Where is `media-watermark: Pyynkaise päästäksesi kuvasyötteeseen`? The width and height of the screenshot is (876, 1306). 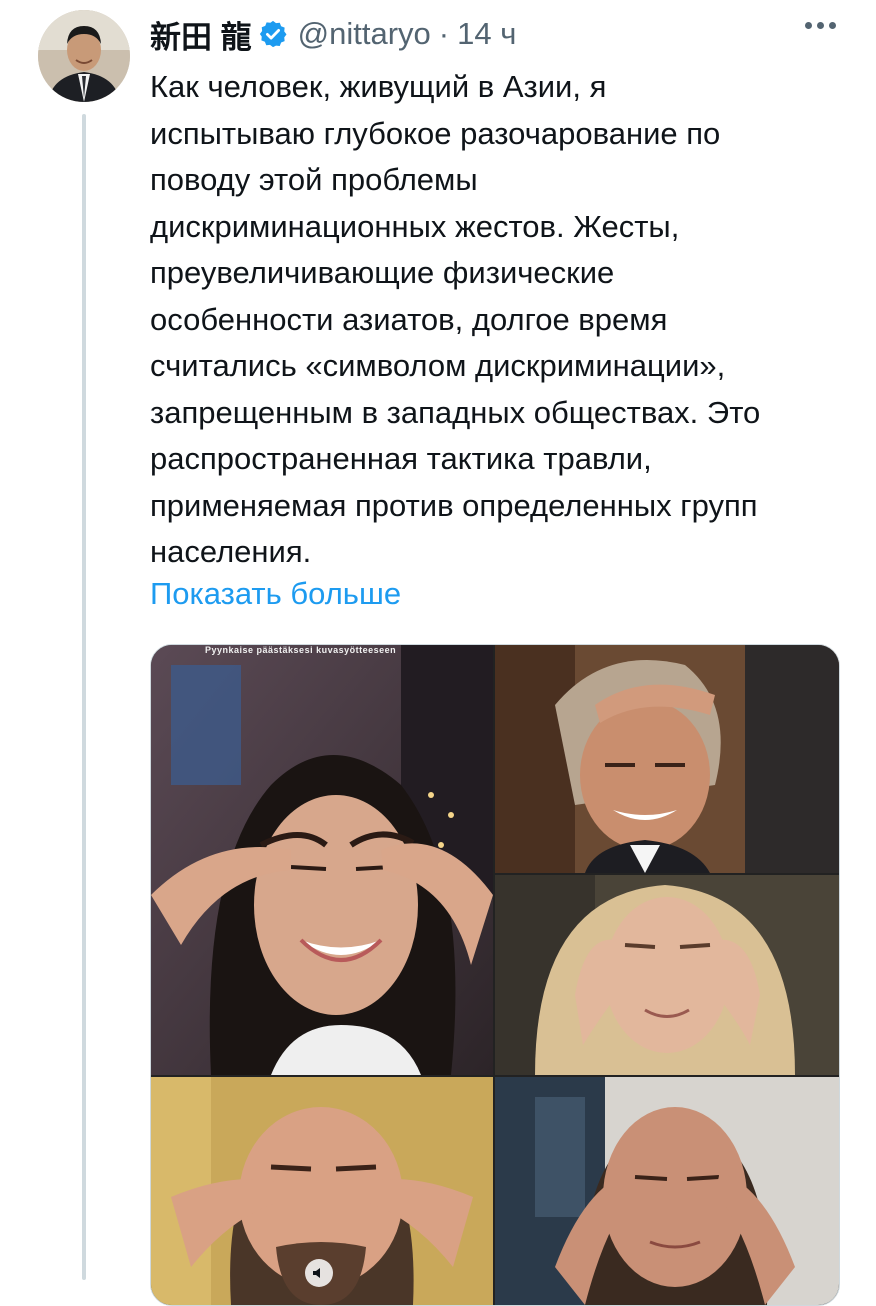 media-watermark: Pyynkaise päästäksesi kuvasyötteeseen is located at coordinates (300, 650).